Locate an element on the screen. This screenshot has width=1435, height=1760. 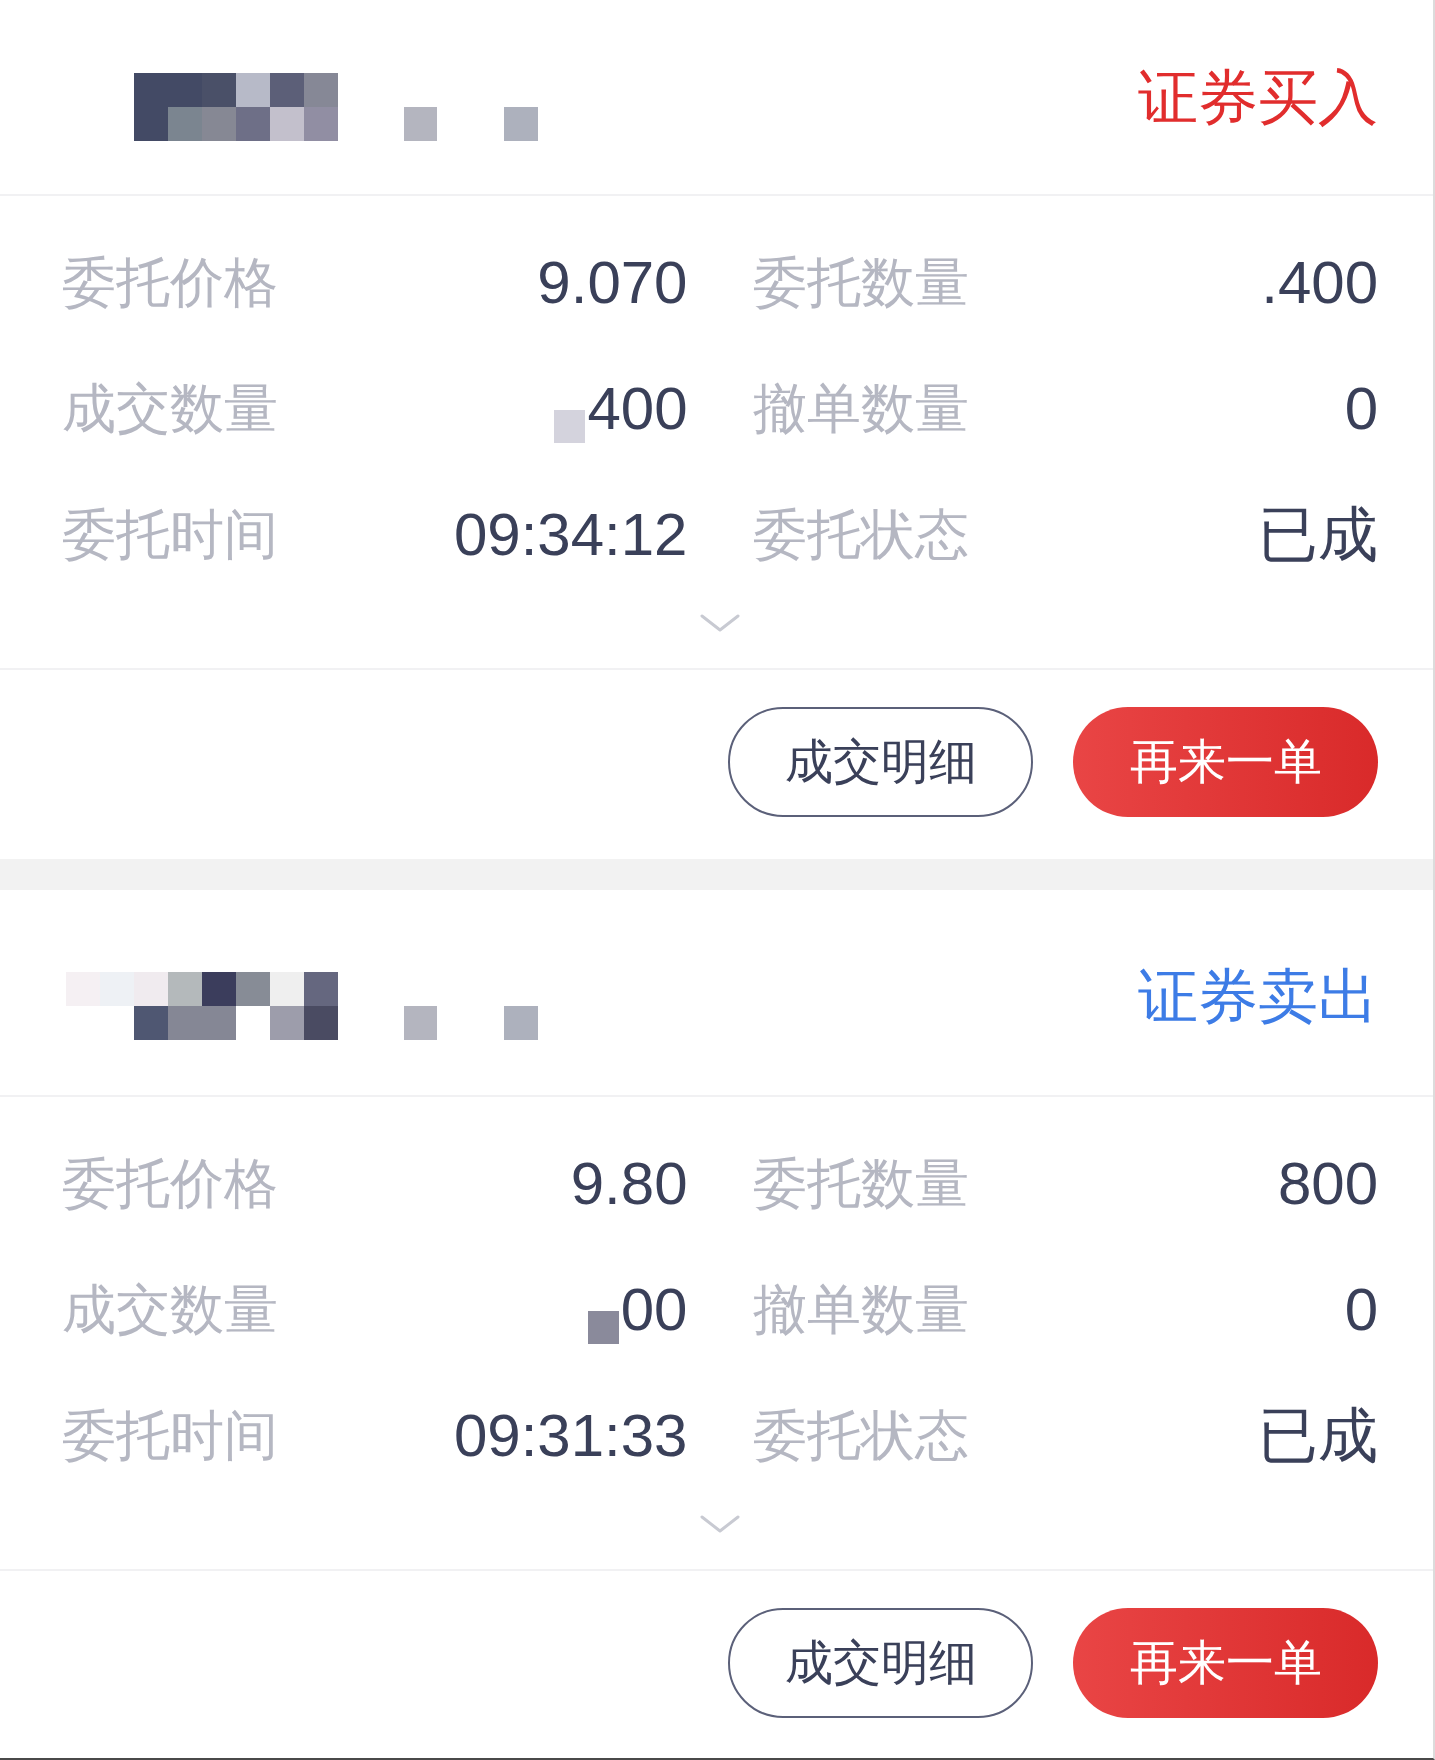
order-type-label: 证券卖出 is located at coordinates (1258, 996).